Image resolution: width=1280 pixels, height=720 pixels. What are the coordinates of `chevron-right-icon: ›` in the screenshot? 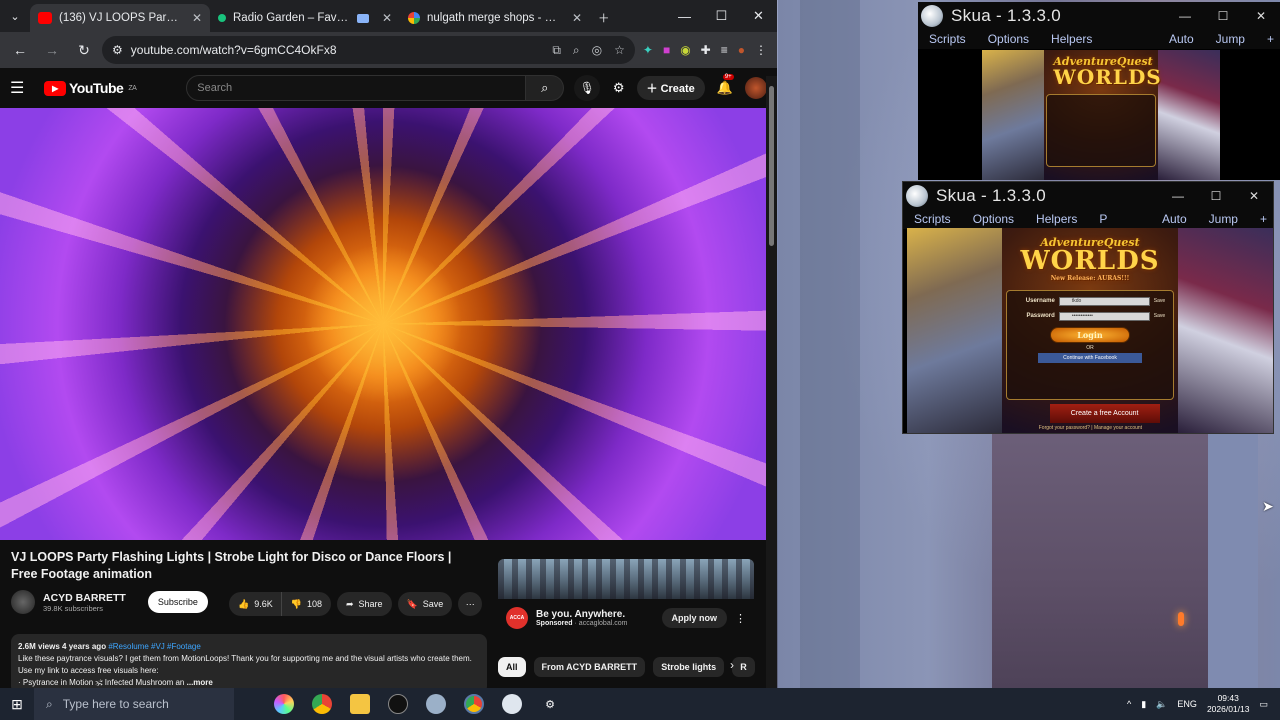 It's located at (732, 665).